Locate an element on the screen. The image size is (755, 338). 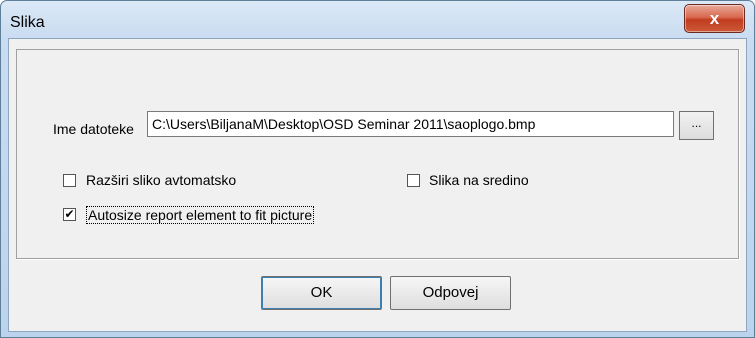
filename-input is located at coordinates (410, 124).